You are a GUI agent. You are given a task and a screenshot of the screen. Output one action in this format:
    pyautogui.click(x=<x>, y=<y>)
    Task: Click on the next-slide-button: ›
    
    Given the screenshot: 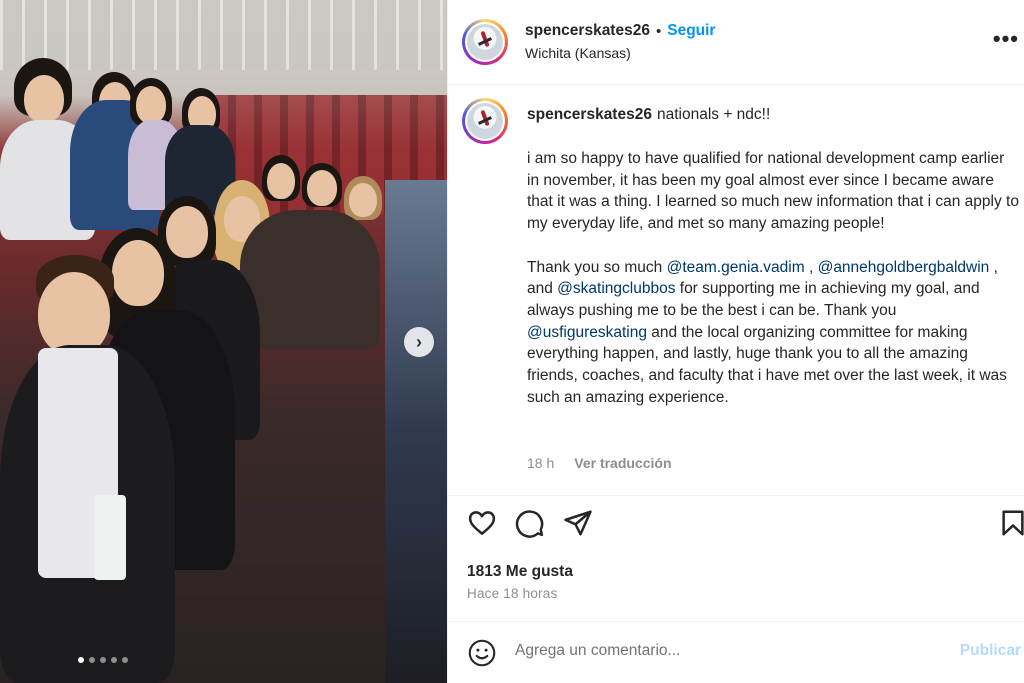 What is the action you would take?
    pyautogui.click(x=419, y=342)
    